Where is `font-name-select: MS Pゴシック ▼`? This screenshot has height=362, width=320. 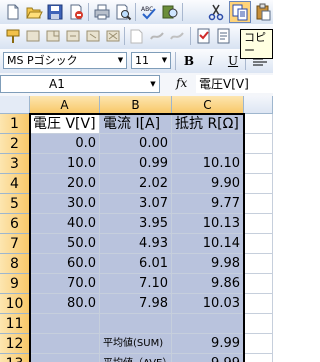 font-name-select: MS Pゴシック ▼ is located at coordinates (65, 60).